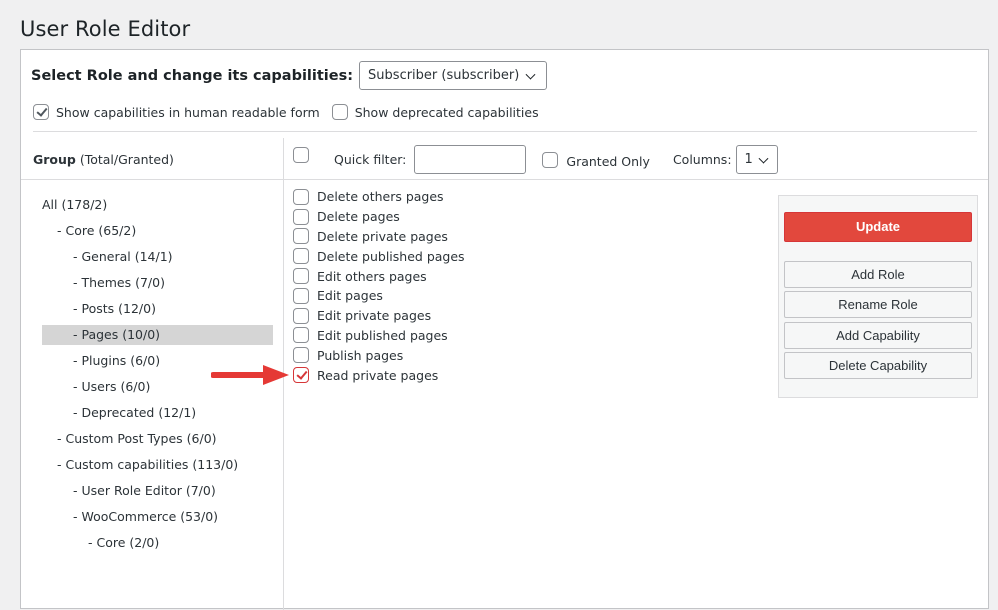 The width and height of the screenshot is (998, 610). I want to click on capability-item: Edit private pages, so click(379, 316).